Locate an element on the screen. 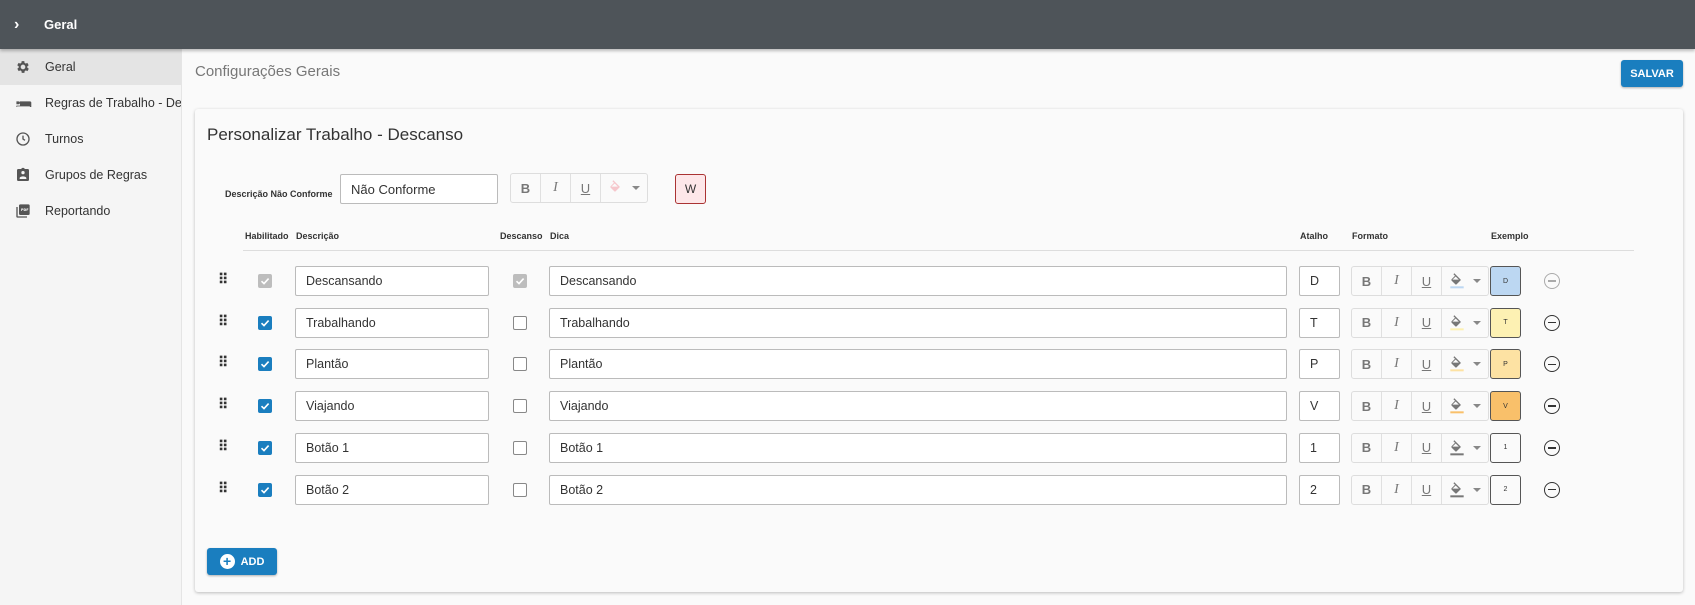 The image size is (1695, 605). page-title: Configurações Gerais is located at coordinates (268, 71).